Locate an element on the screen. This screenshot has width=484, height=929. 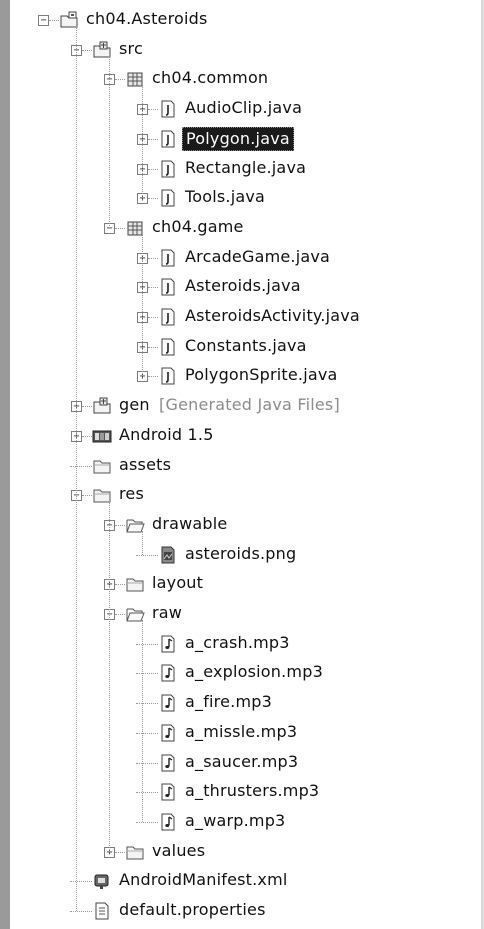
tree-item-label: a_crash.mp3 is located at coordinates (237, 643).